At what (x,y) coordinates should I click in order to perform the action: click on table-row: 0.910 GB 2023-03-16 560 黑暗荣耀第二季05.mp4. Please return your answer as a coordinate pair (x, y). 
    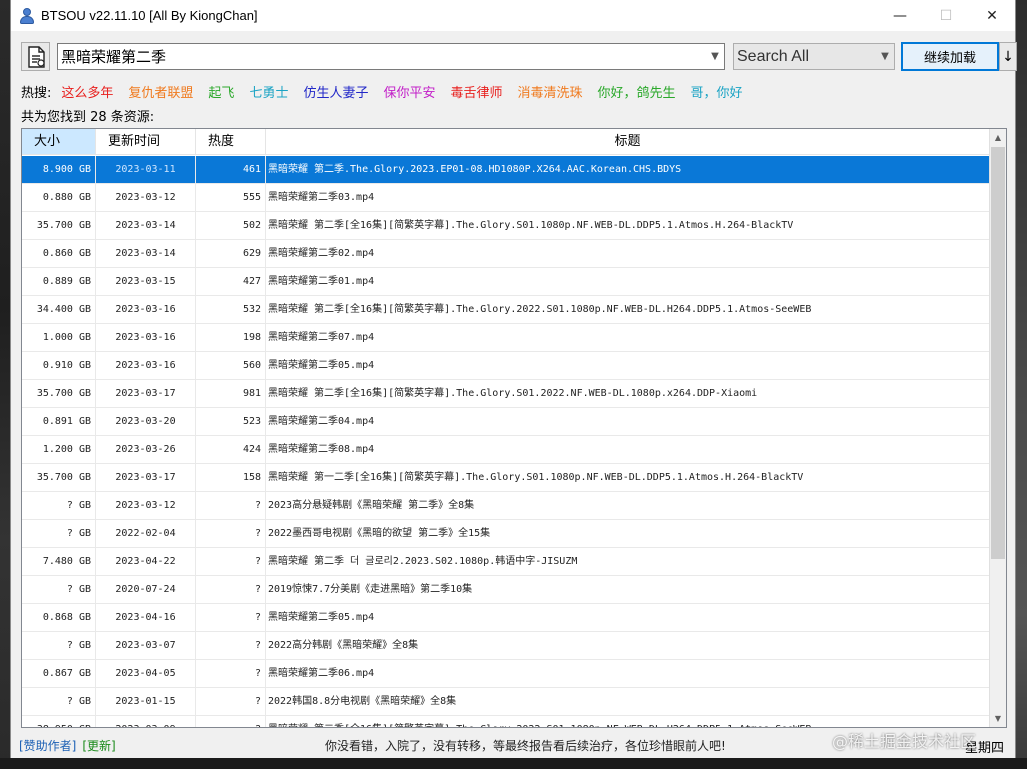
    Looking at the image, I should click on (506, 366).